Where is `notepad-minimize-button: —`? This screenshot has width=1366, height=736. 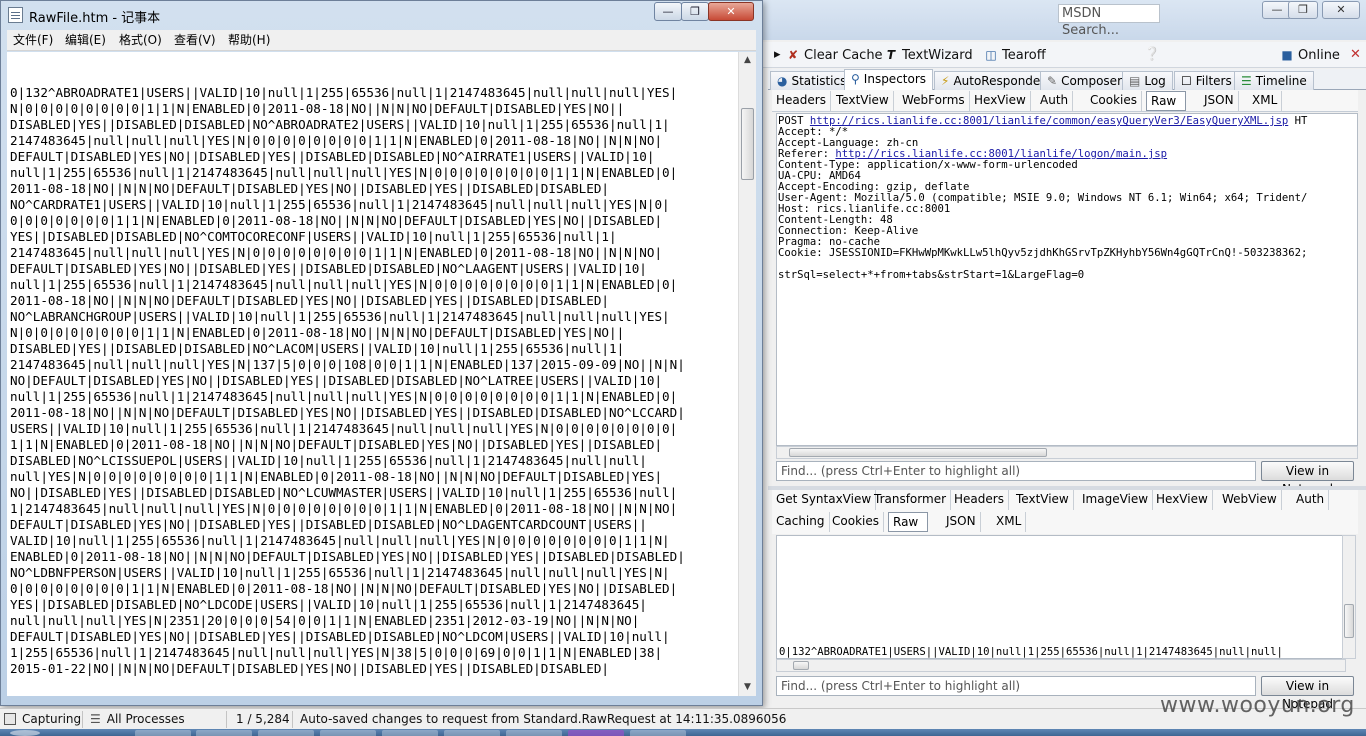
notepad-minimize-button: — is located at coordinates (668, 11).